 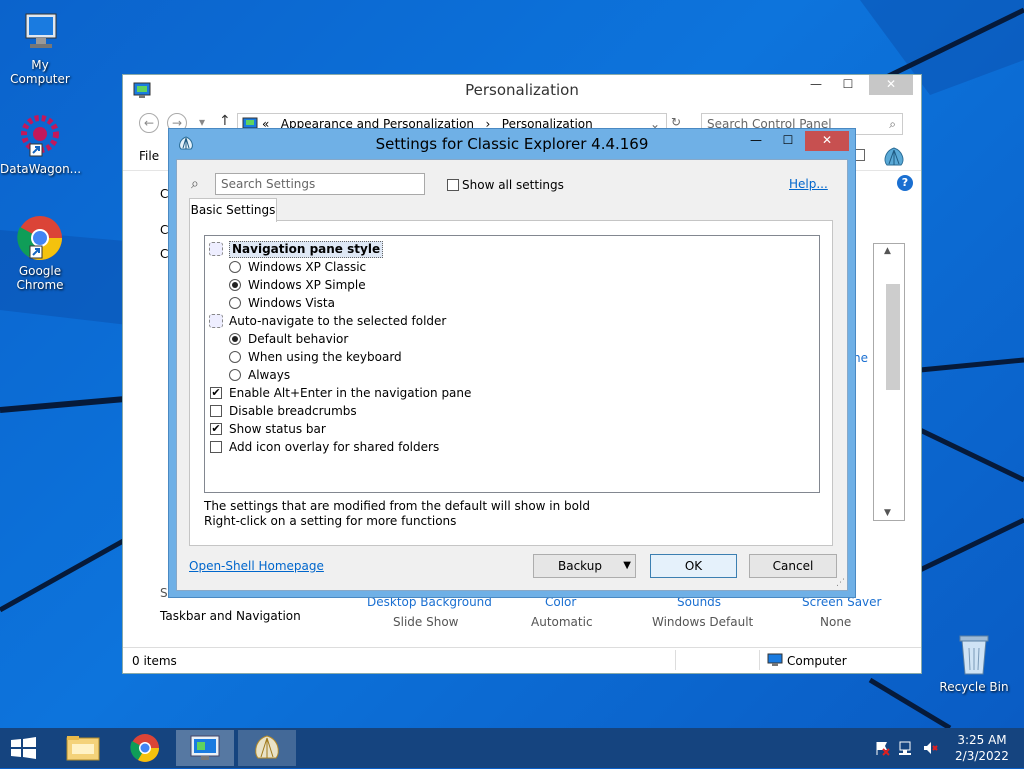 What do you see at coordinates (905, 183) in the screenshot?
I see `help-icon: ?` at bounding box center [905, 183].